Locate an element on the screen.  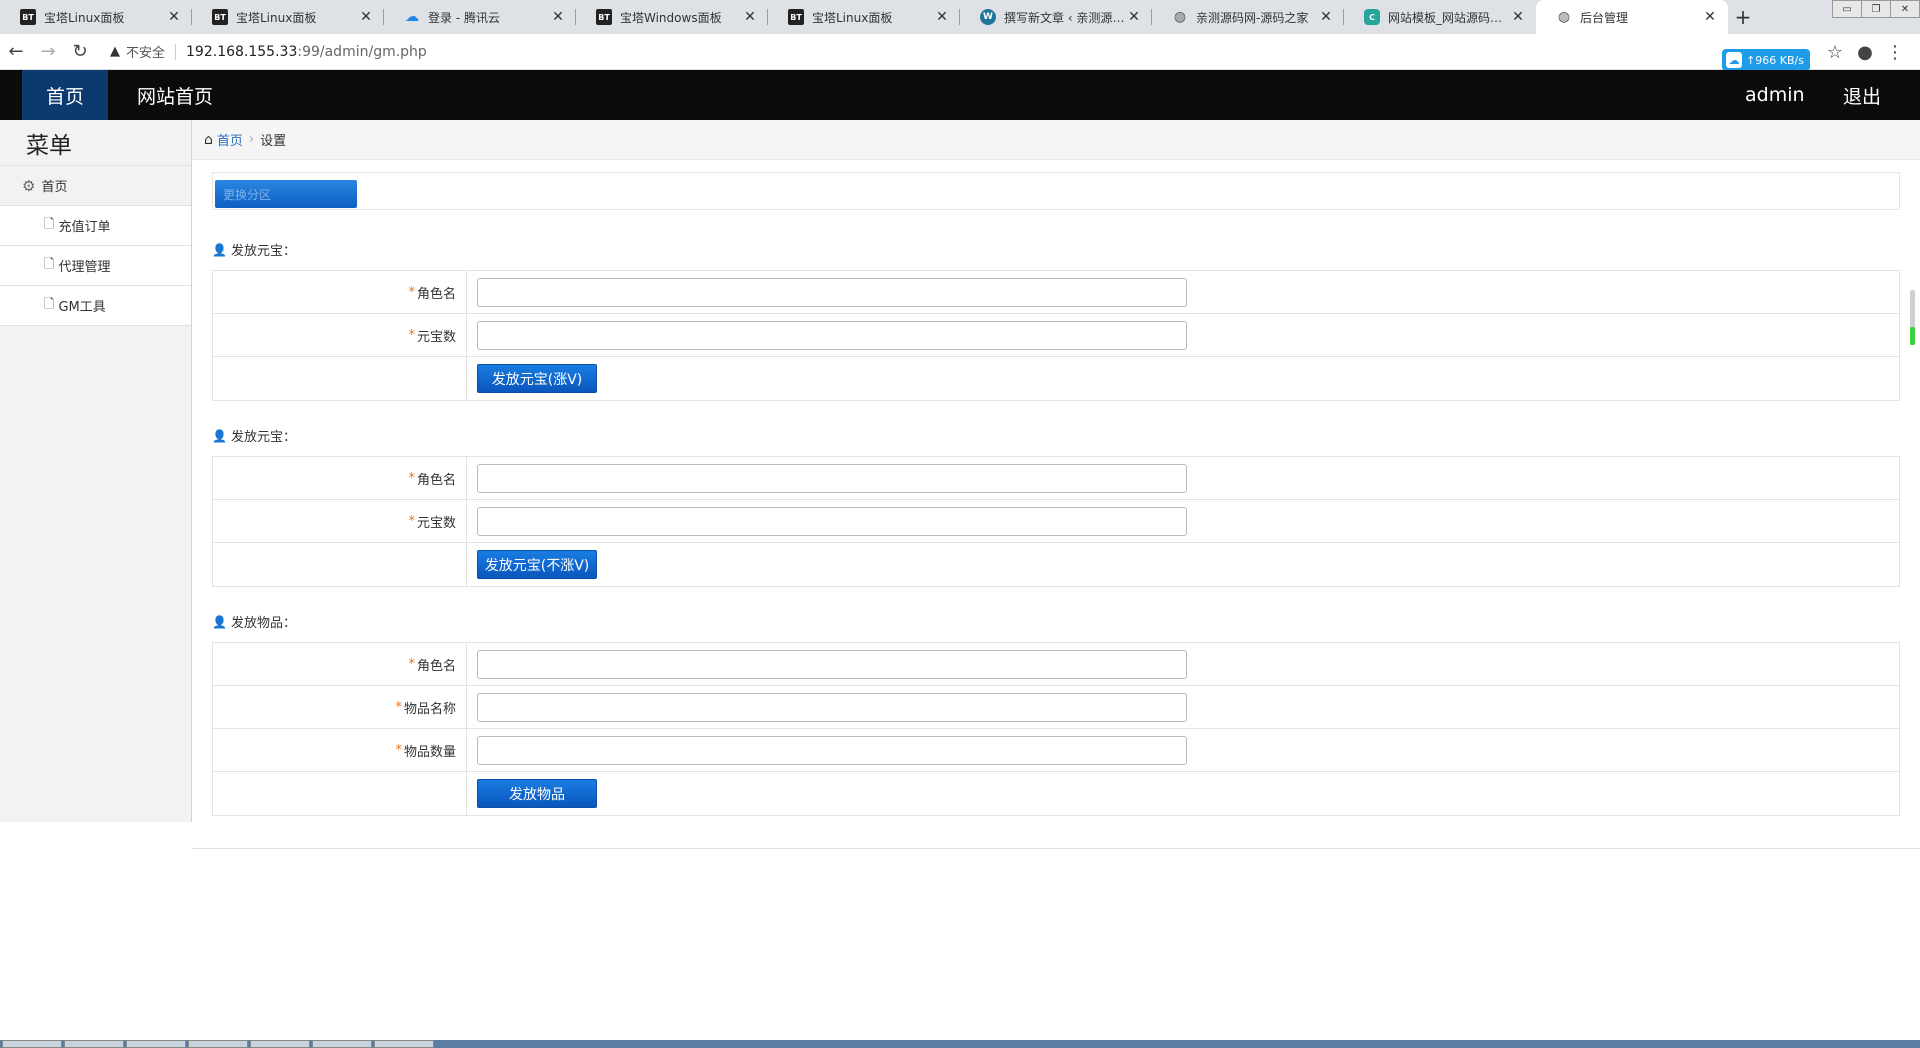
breadcrumb-home-link: 首页 is located at coordinates (230, 139).